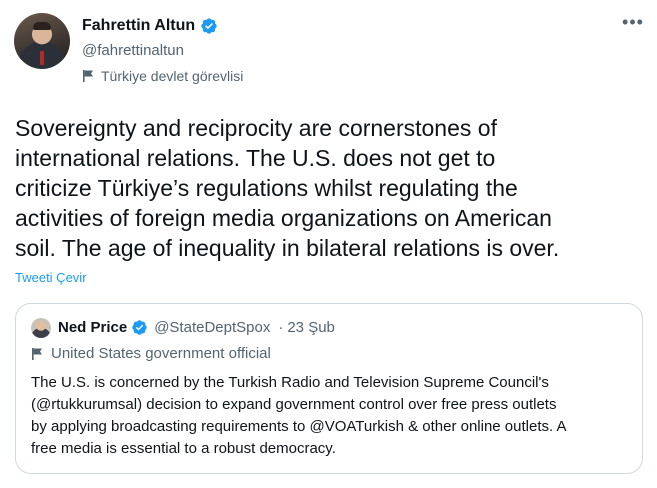 The width and height of the screenshot is (657, 488). What do you see at coordinates (138, 26) in the screenshot?
I see `author-name: Fahrettin Altun` at bounding box center [138, 26].